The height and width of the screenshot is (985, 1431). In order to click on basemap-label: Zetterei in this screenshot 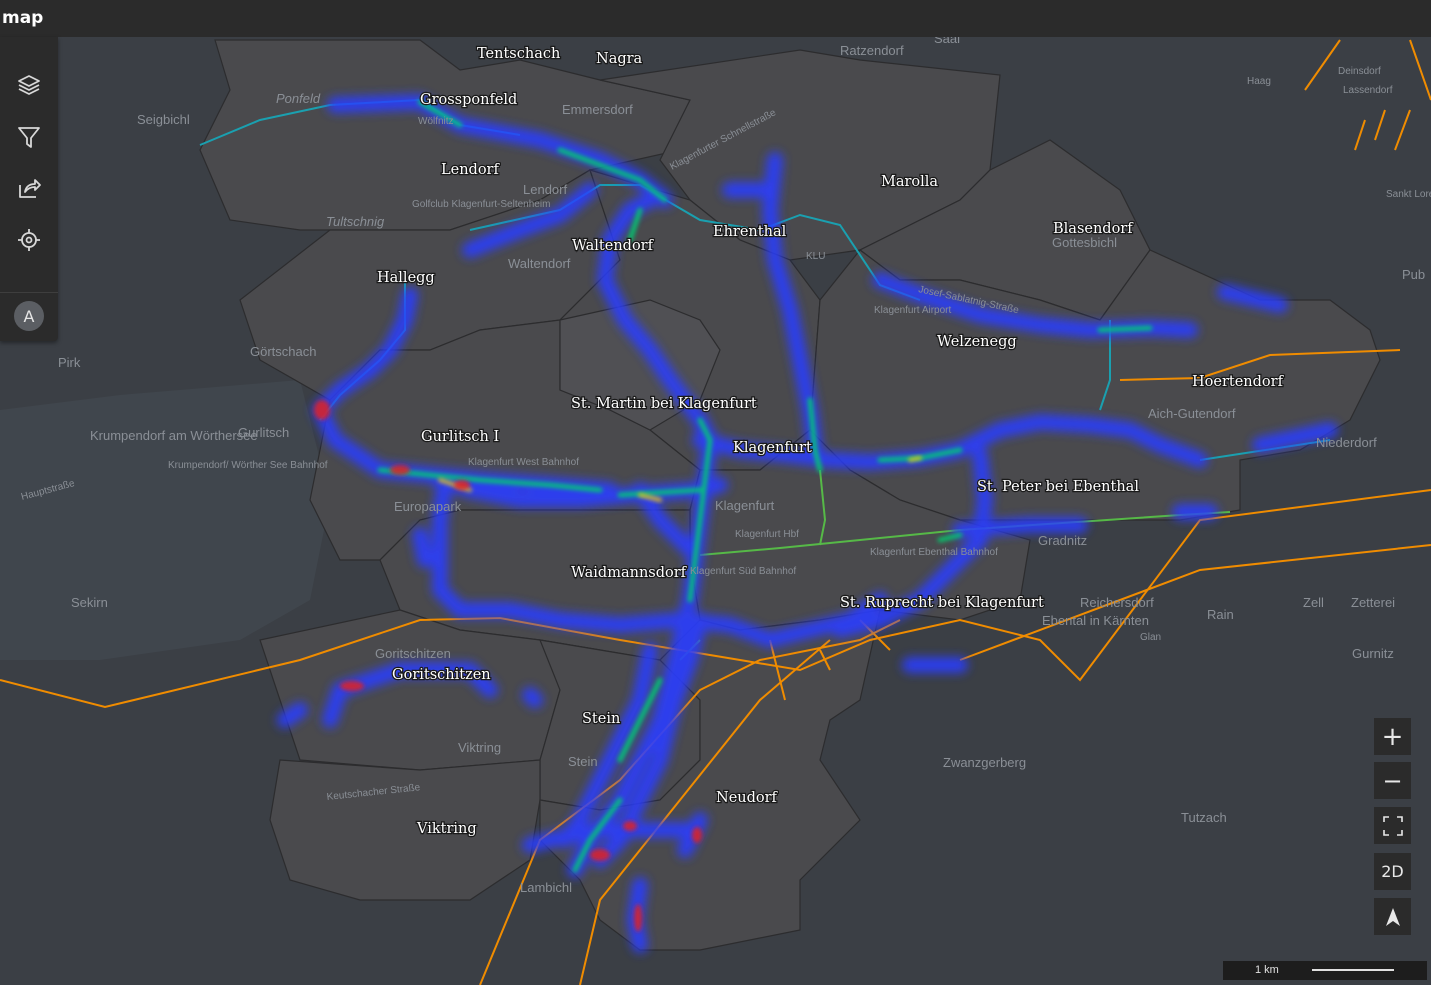, I will do `click(1373, 602)`.